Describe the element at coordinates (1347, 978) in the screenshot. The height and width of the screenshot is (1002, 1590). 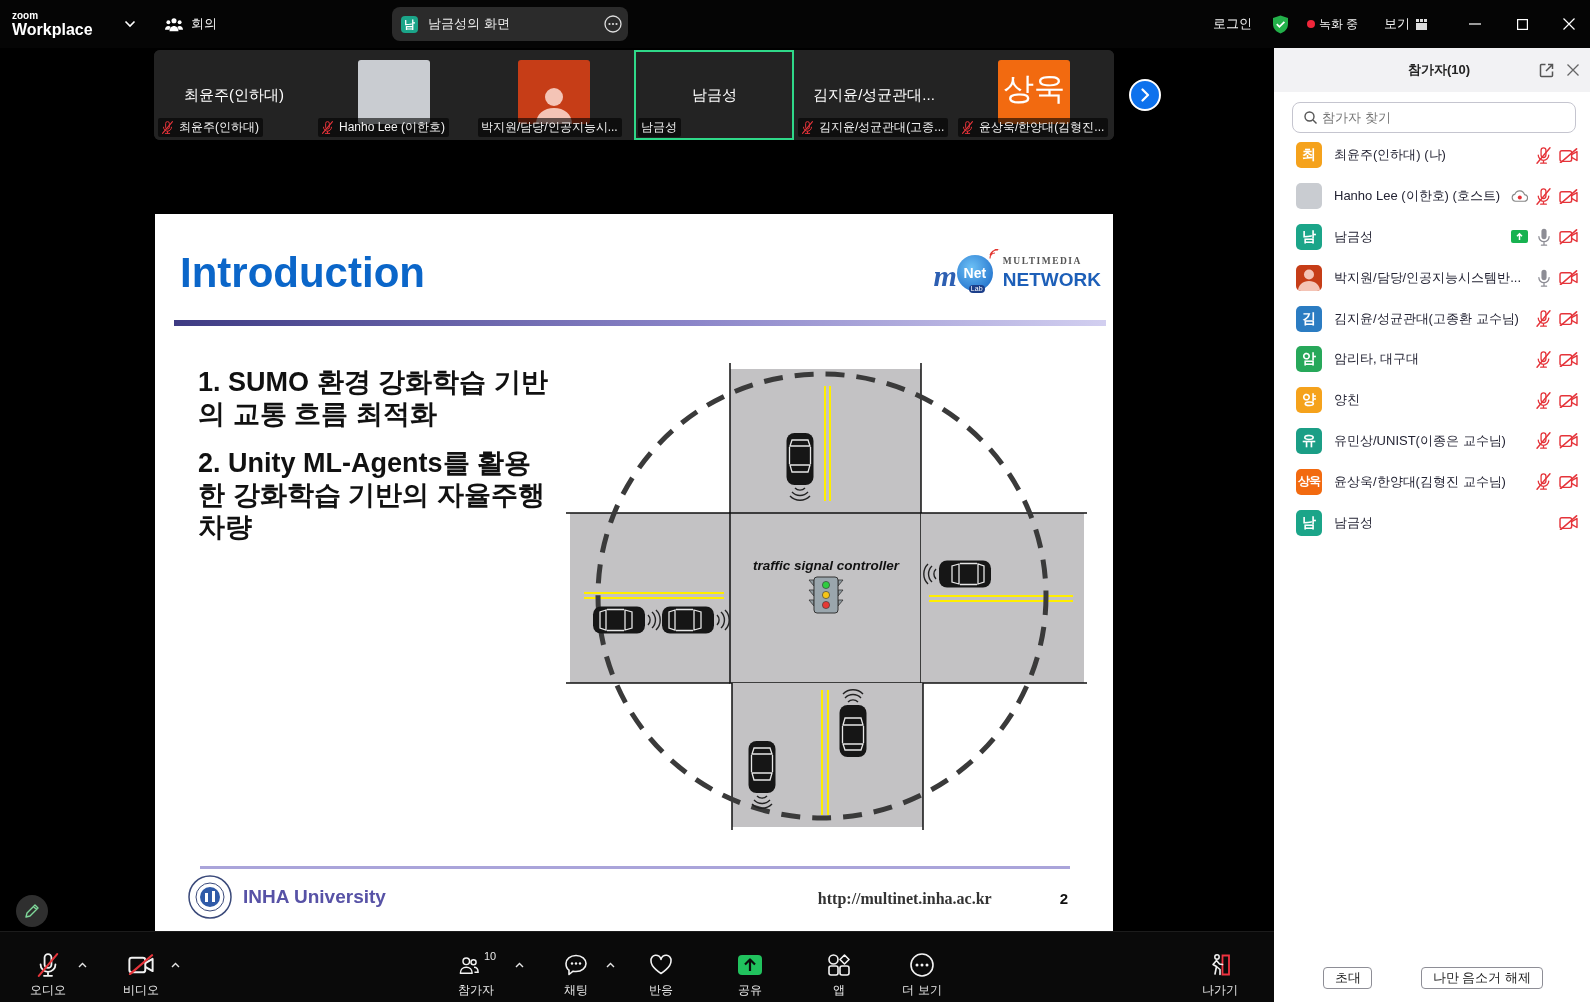
I see `invite-button: 초대` at that location.